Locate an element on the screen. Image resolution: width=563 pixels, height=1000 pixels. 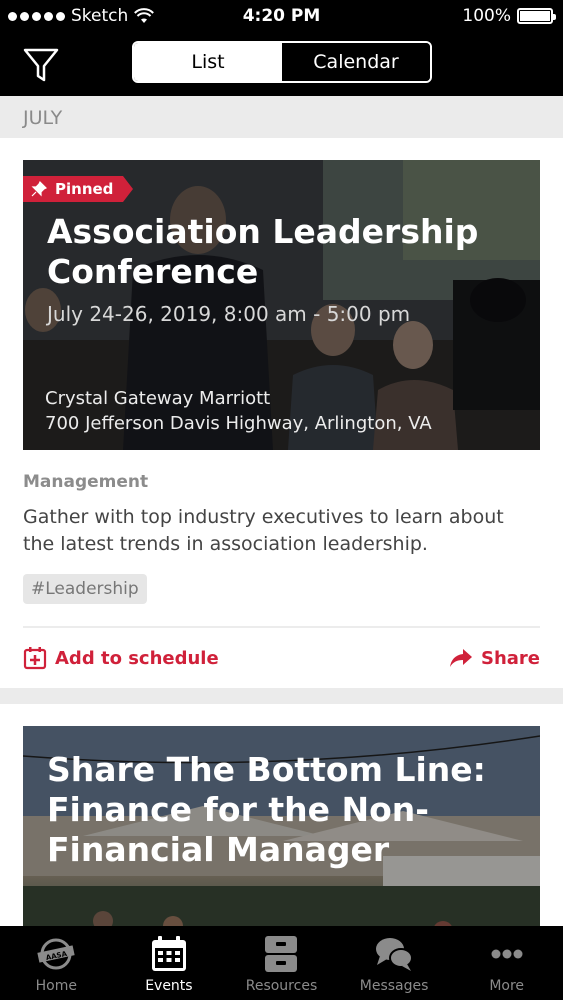
calendar-icon is located at coordinates (168, 953).